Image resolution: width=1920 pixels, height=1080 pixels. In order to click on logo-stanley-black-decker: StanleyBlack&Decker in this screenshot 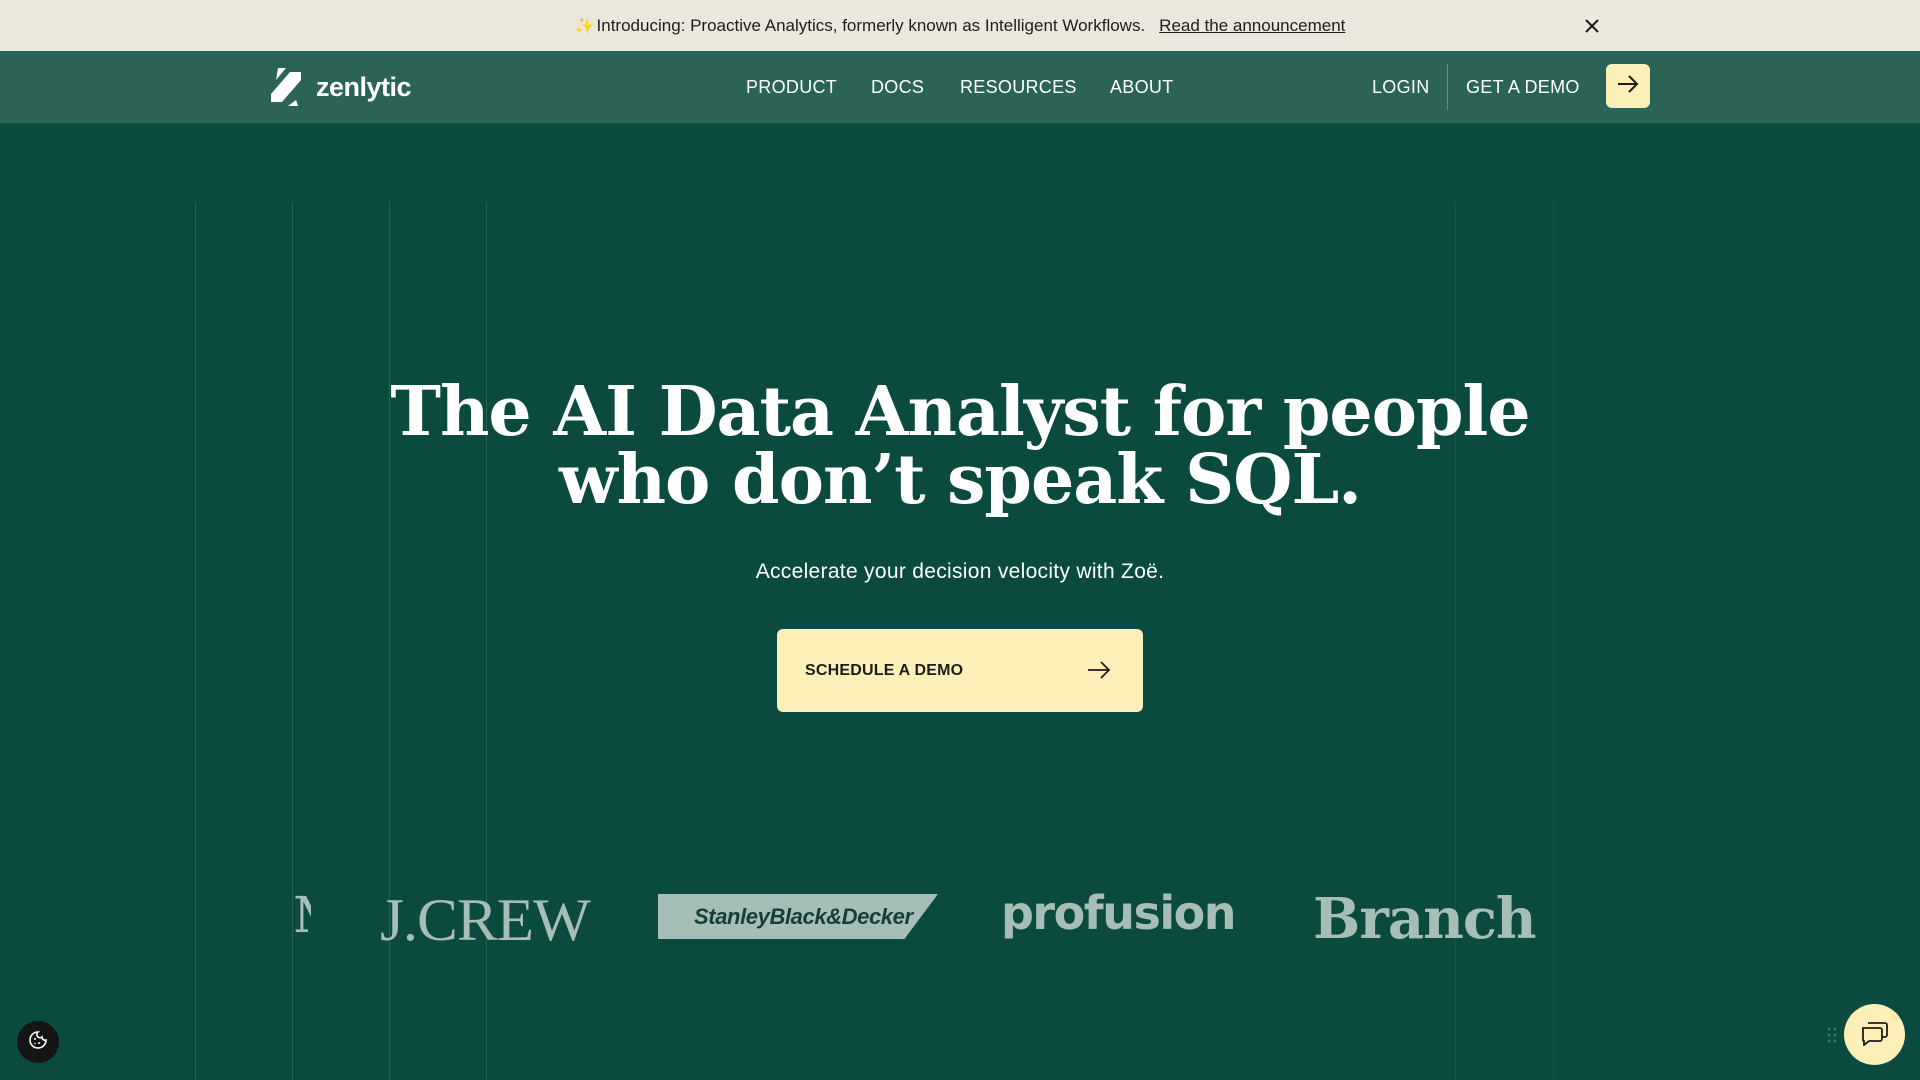, I will do `click(798, 916)`.